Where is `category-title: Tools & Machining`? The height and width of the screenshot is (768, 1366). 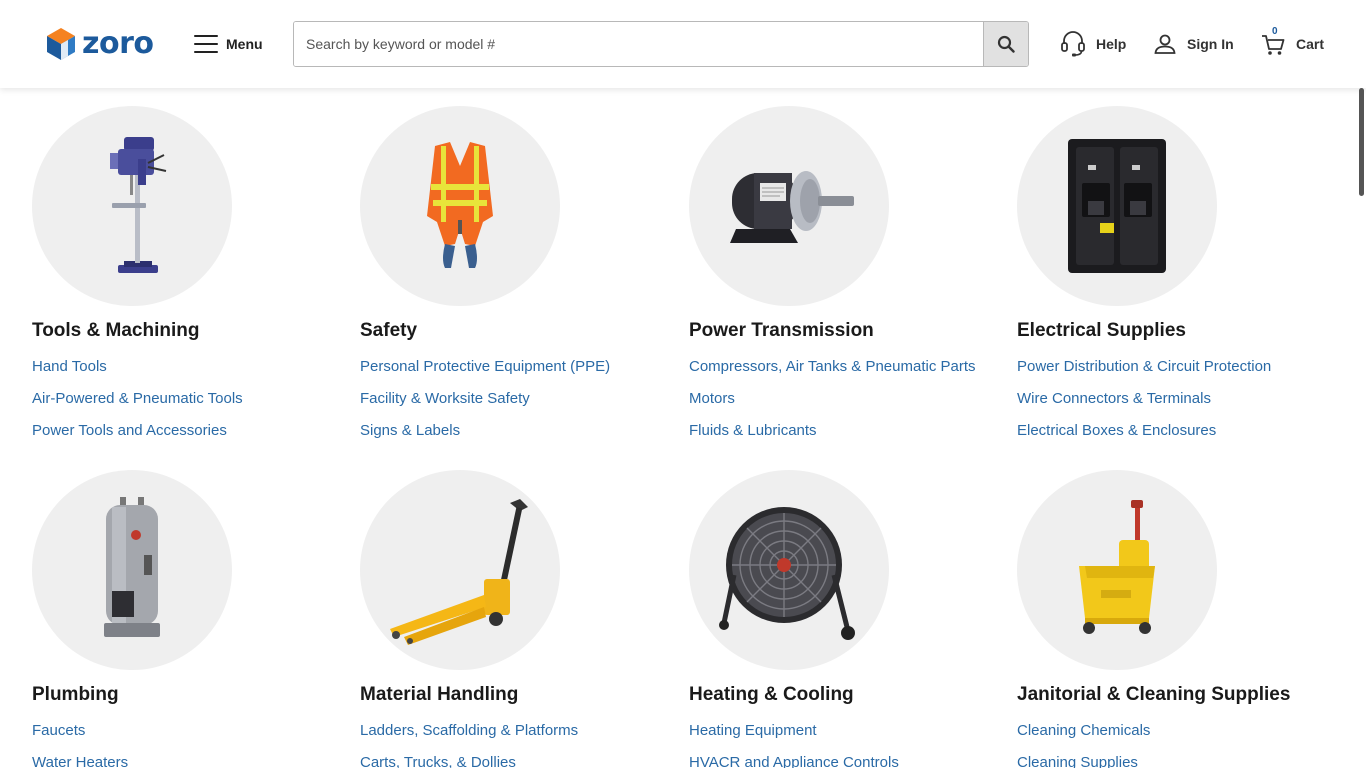 category-title: Tools & Machining is located at coordinates (192, 331).